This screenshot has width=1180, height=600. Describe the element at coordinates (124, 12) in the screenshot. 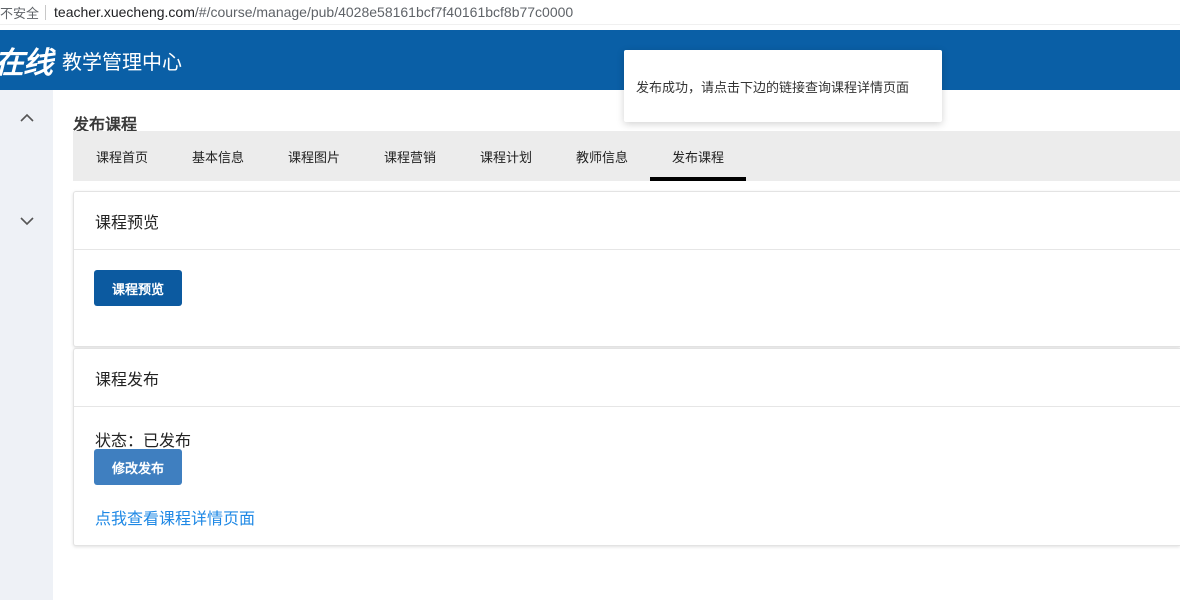

I see `url-host: teacher.xuecheng.com` at that location.